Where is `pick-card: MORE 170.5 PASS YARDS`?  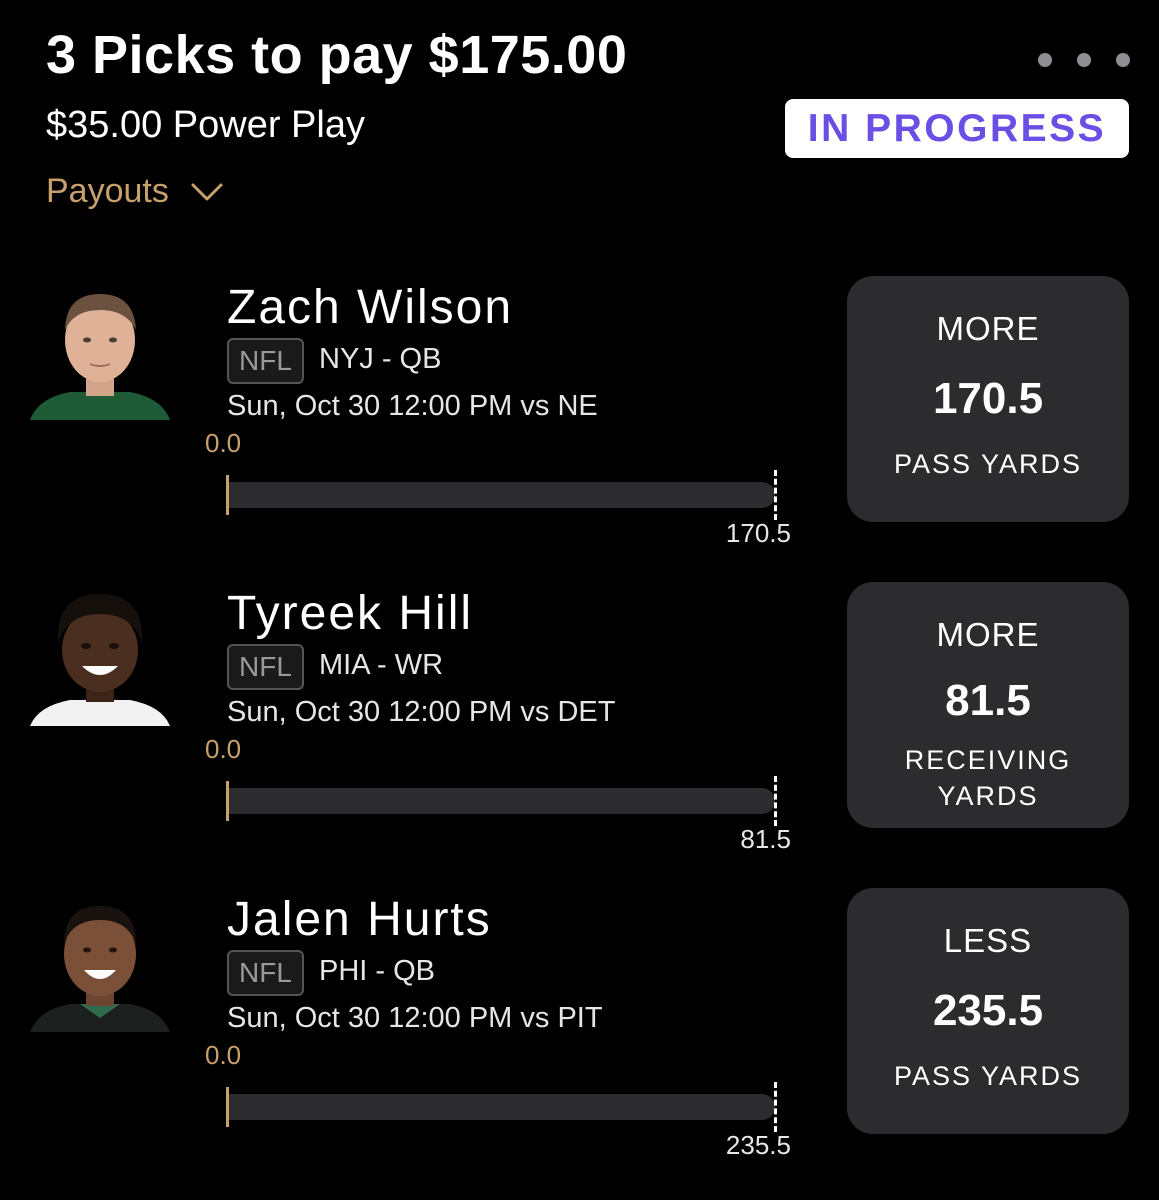
pick-card: MORE 170.5 PASS YARDS is located at coordinates (988, 399).